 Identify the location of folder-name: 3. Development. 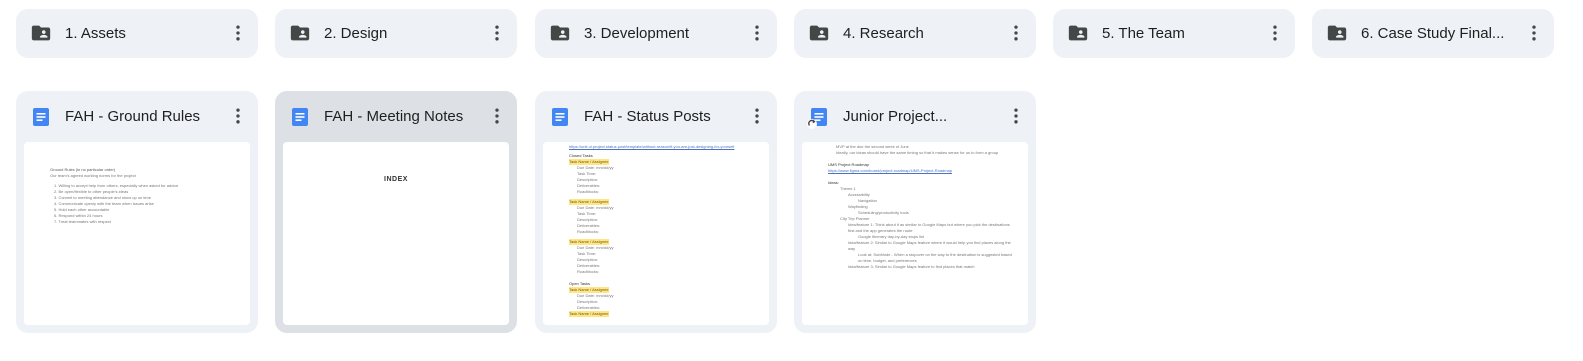
(637, 33).